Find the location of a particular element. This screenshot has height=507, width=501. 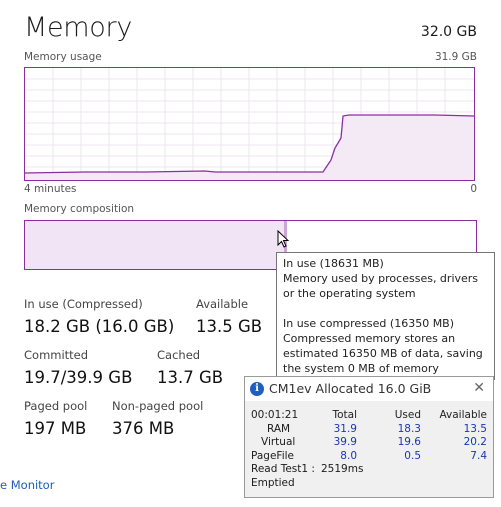

dialog-titlebar: i CM1ev Allocated 16.0 GiB ✕ is located at coordinates (369, 389).